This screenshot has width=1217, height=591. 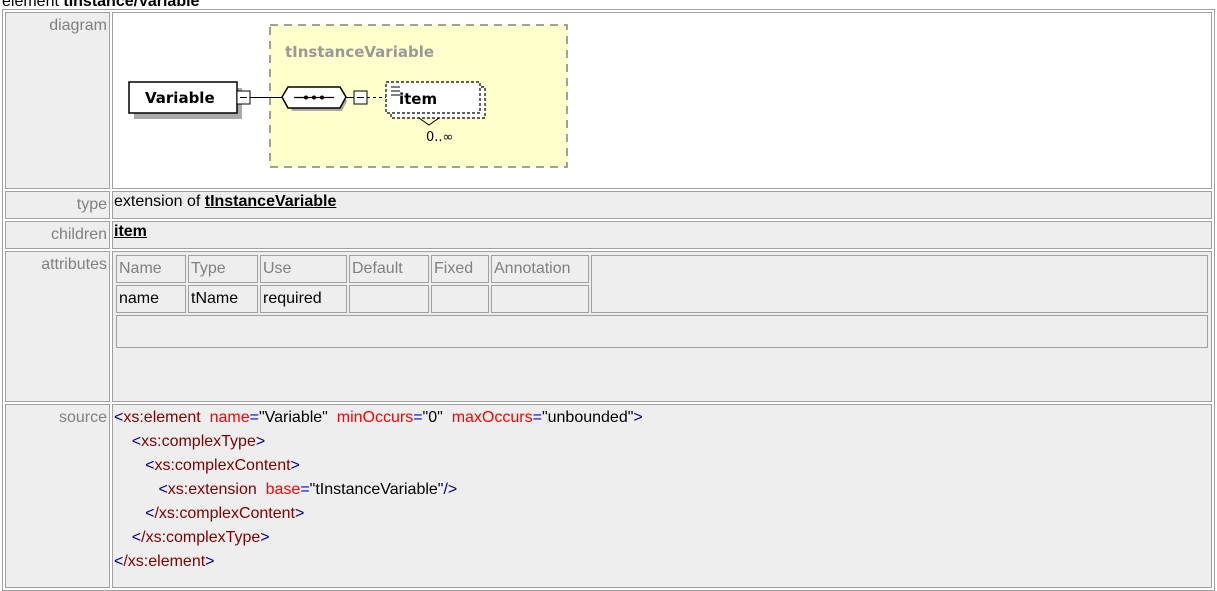 What do you see at coordinates (540, 269) in the screenshot?
I see `attr-header-annotation: Annotation` at bounding box center [540, 269].